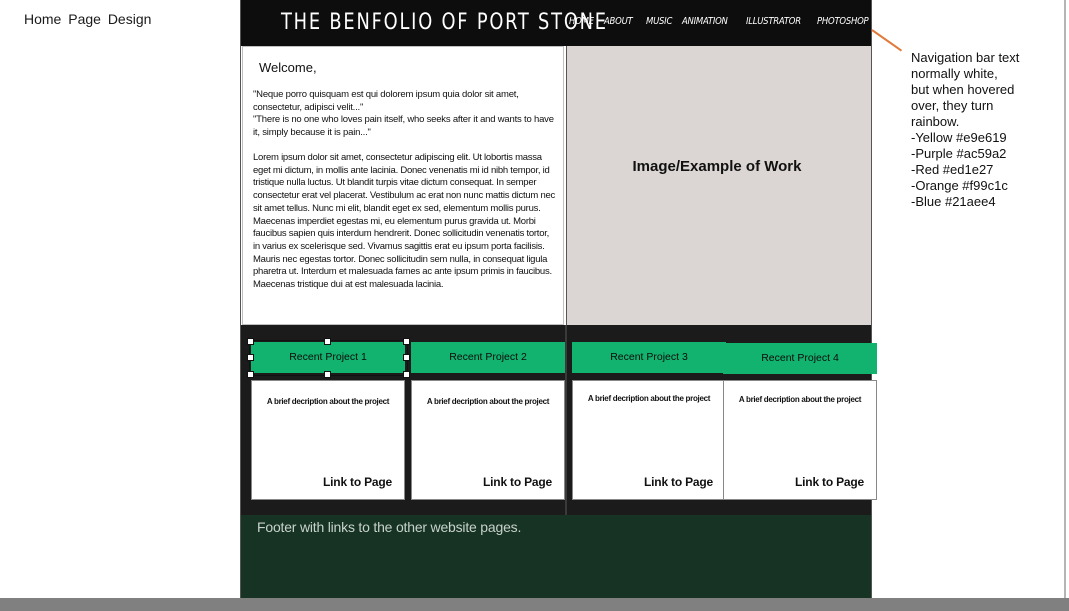  Describe the element at coordinates (618, 21) in the screenshot. I see `nav-item-about: ABOUT` at that location.